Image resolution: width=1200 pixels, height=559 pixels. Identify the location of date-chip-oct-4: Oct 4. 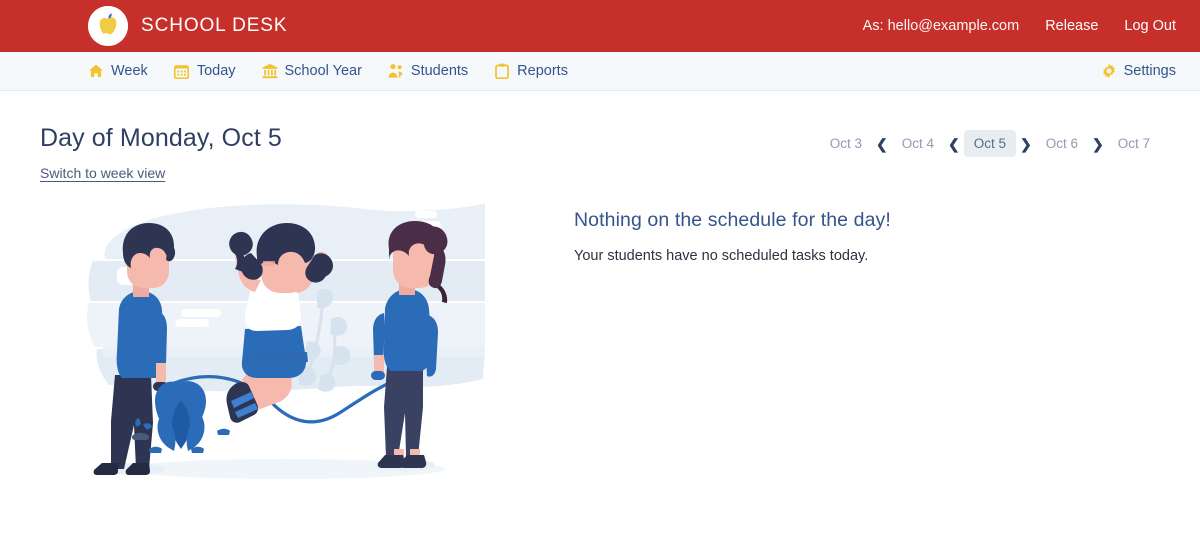
(918, 143).